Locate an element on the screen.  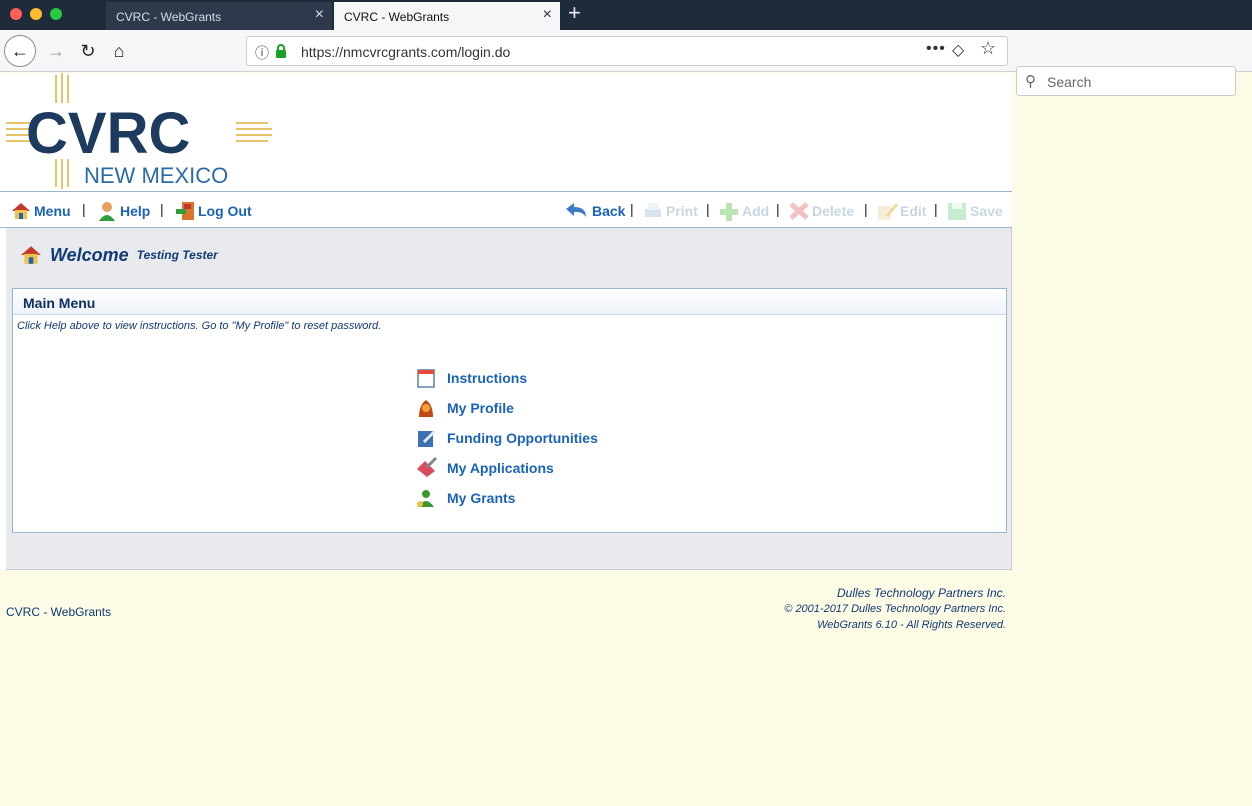
menu-item-my-applications: My Applications is located at coordinates (506, 468).